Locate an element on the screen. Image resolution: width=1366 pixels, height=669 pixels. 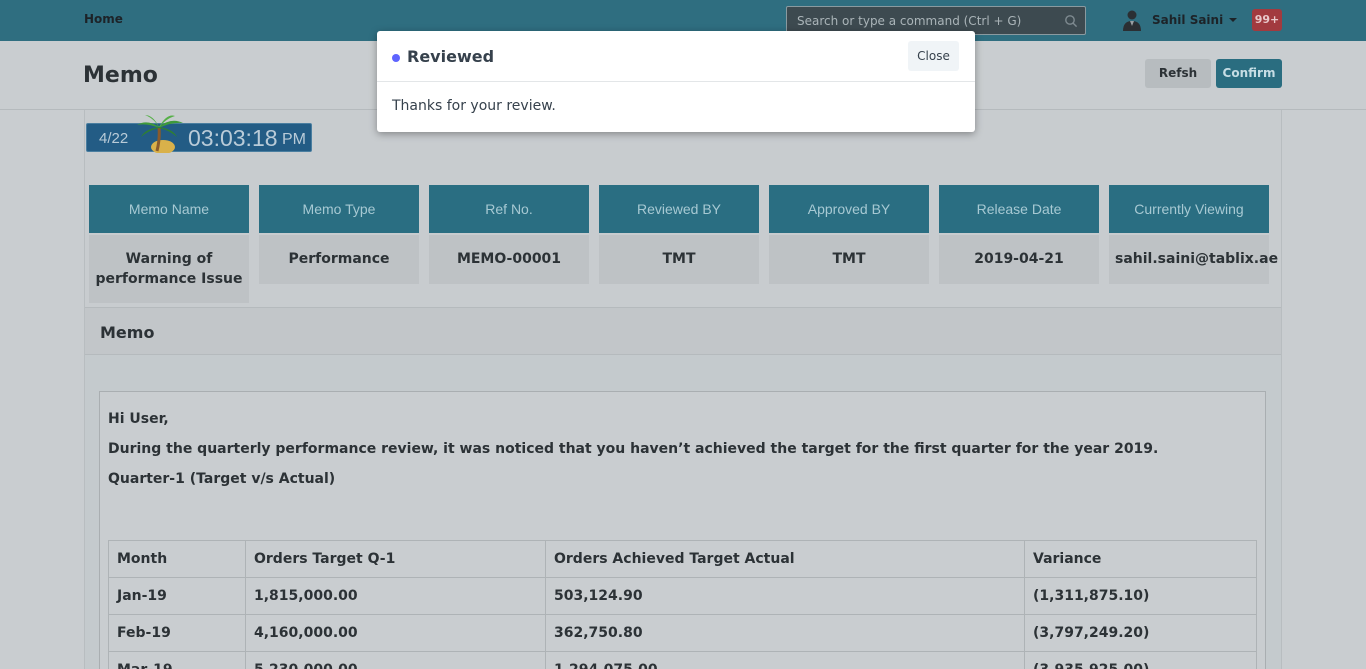
palm-tree-icon is located at coordinates (160, 134).